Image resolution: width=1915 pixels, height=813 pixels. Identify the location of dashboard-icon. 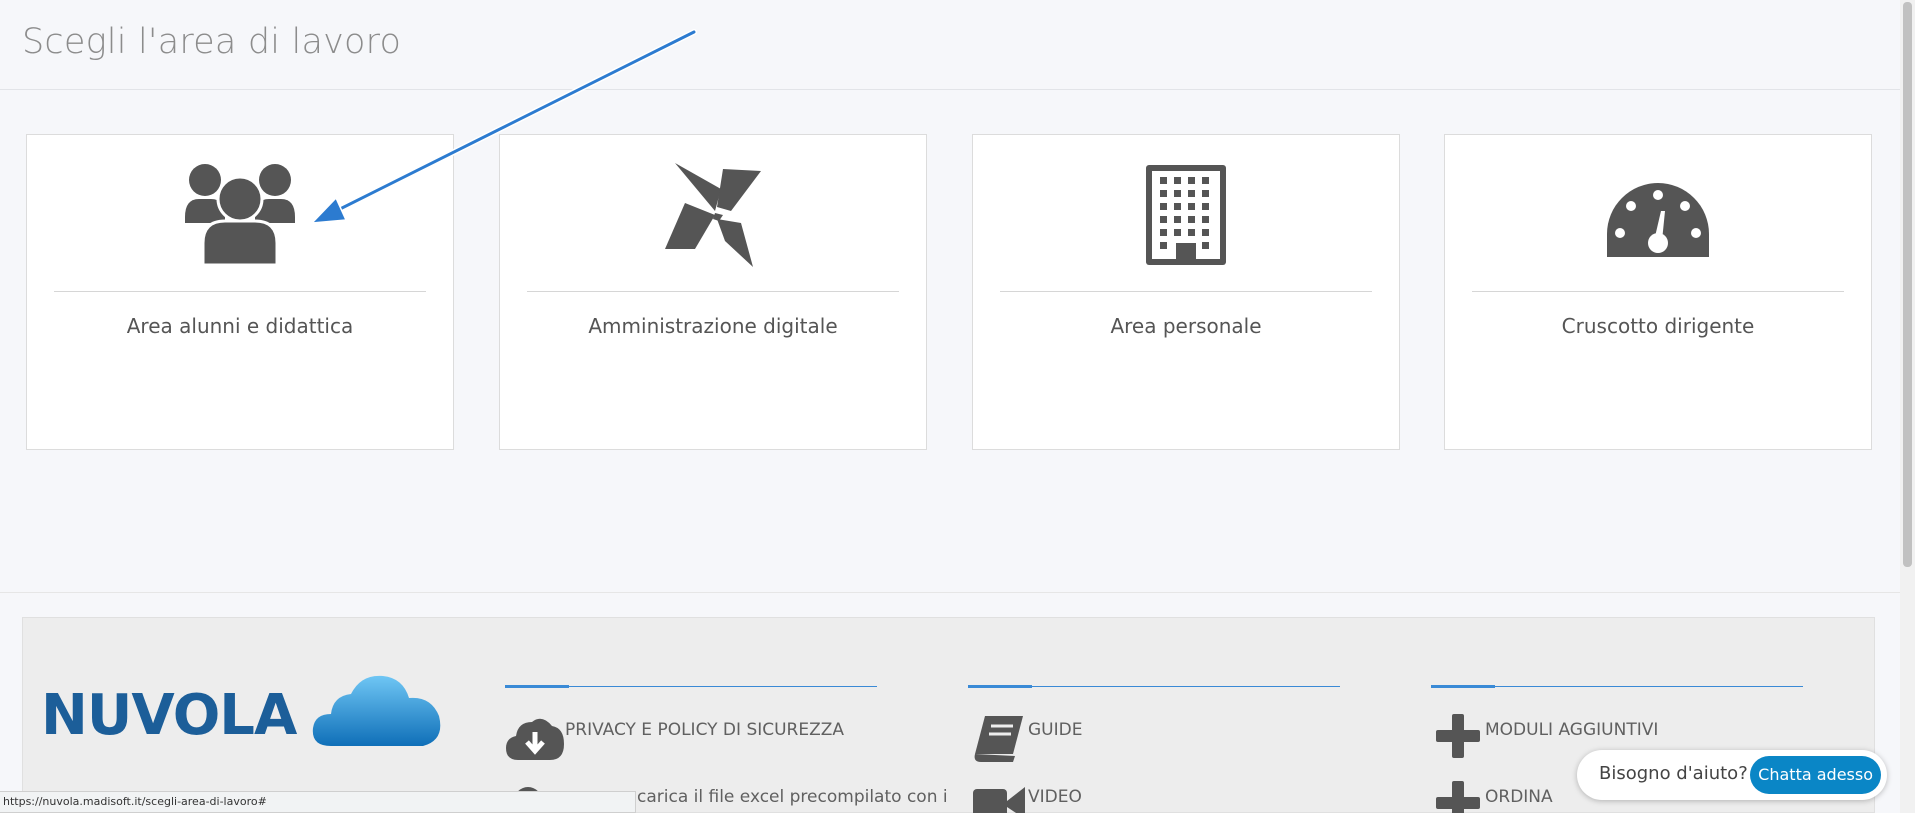
(1658, 215).